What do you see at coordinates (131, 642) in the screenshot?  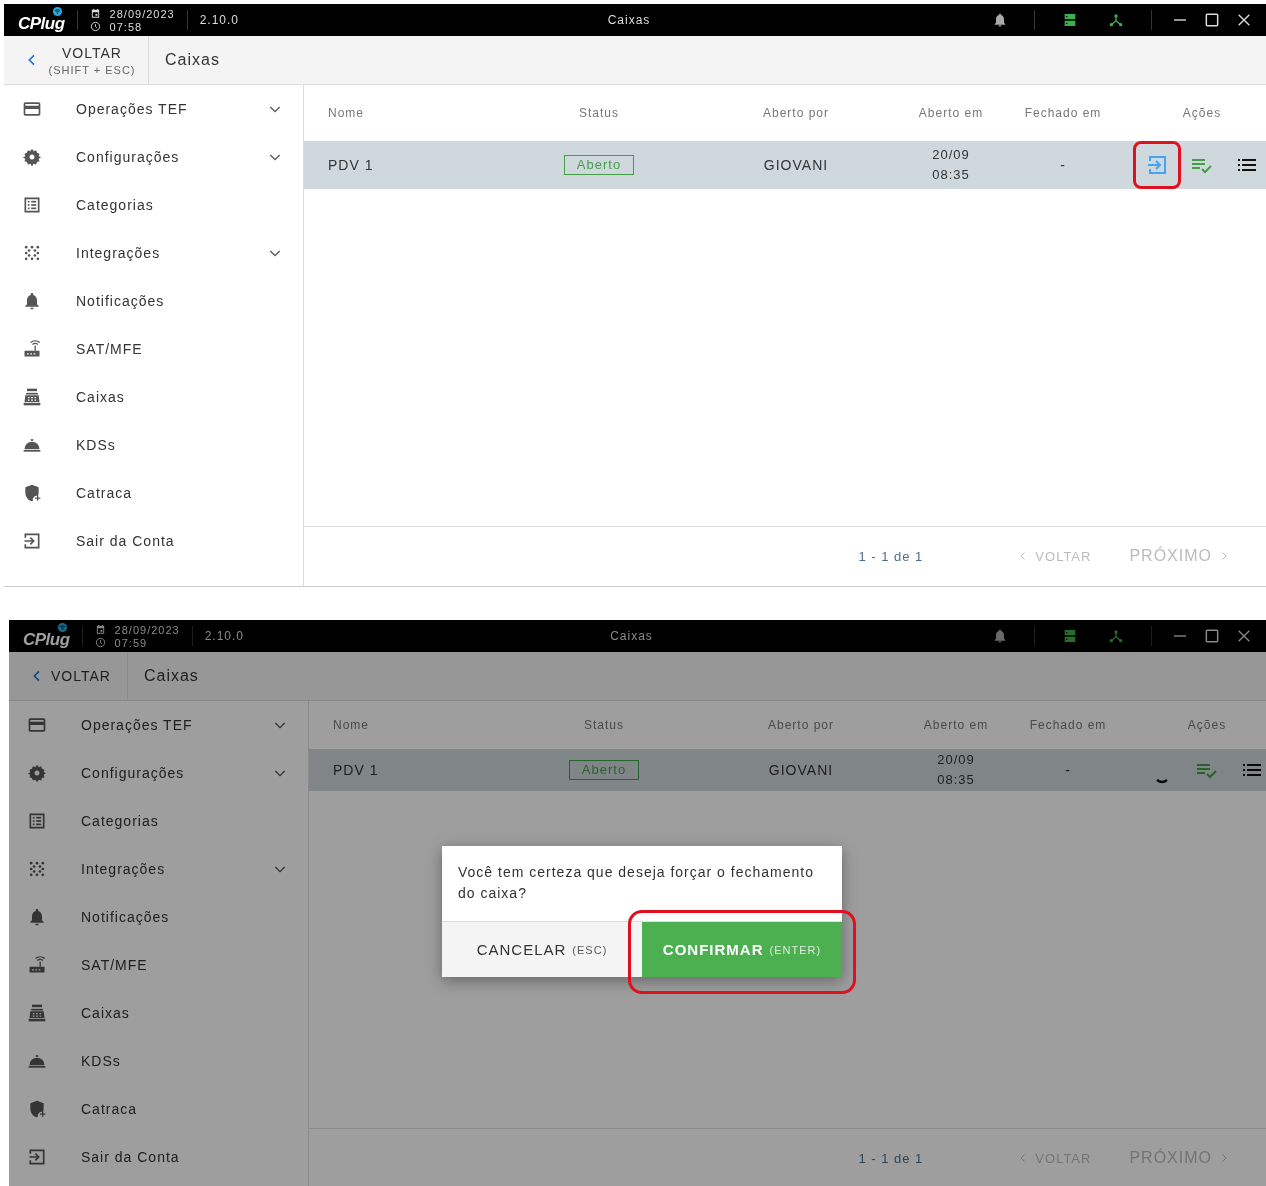 I see `time-text: 07:59` at bounding box center [131, 642].